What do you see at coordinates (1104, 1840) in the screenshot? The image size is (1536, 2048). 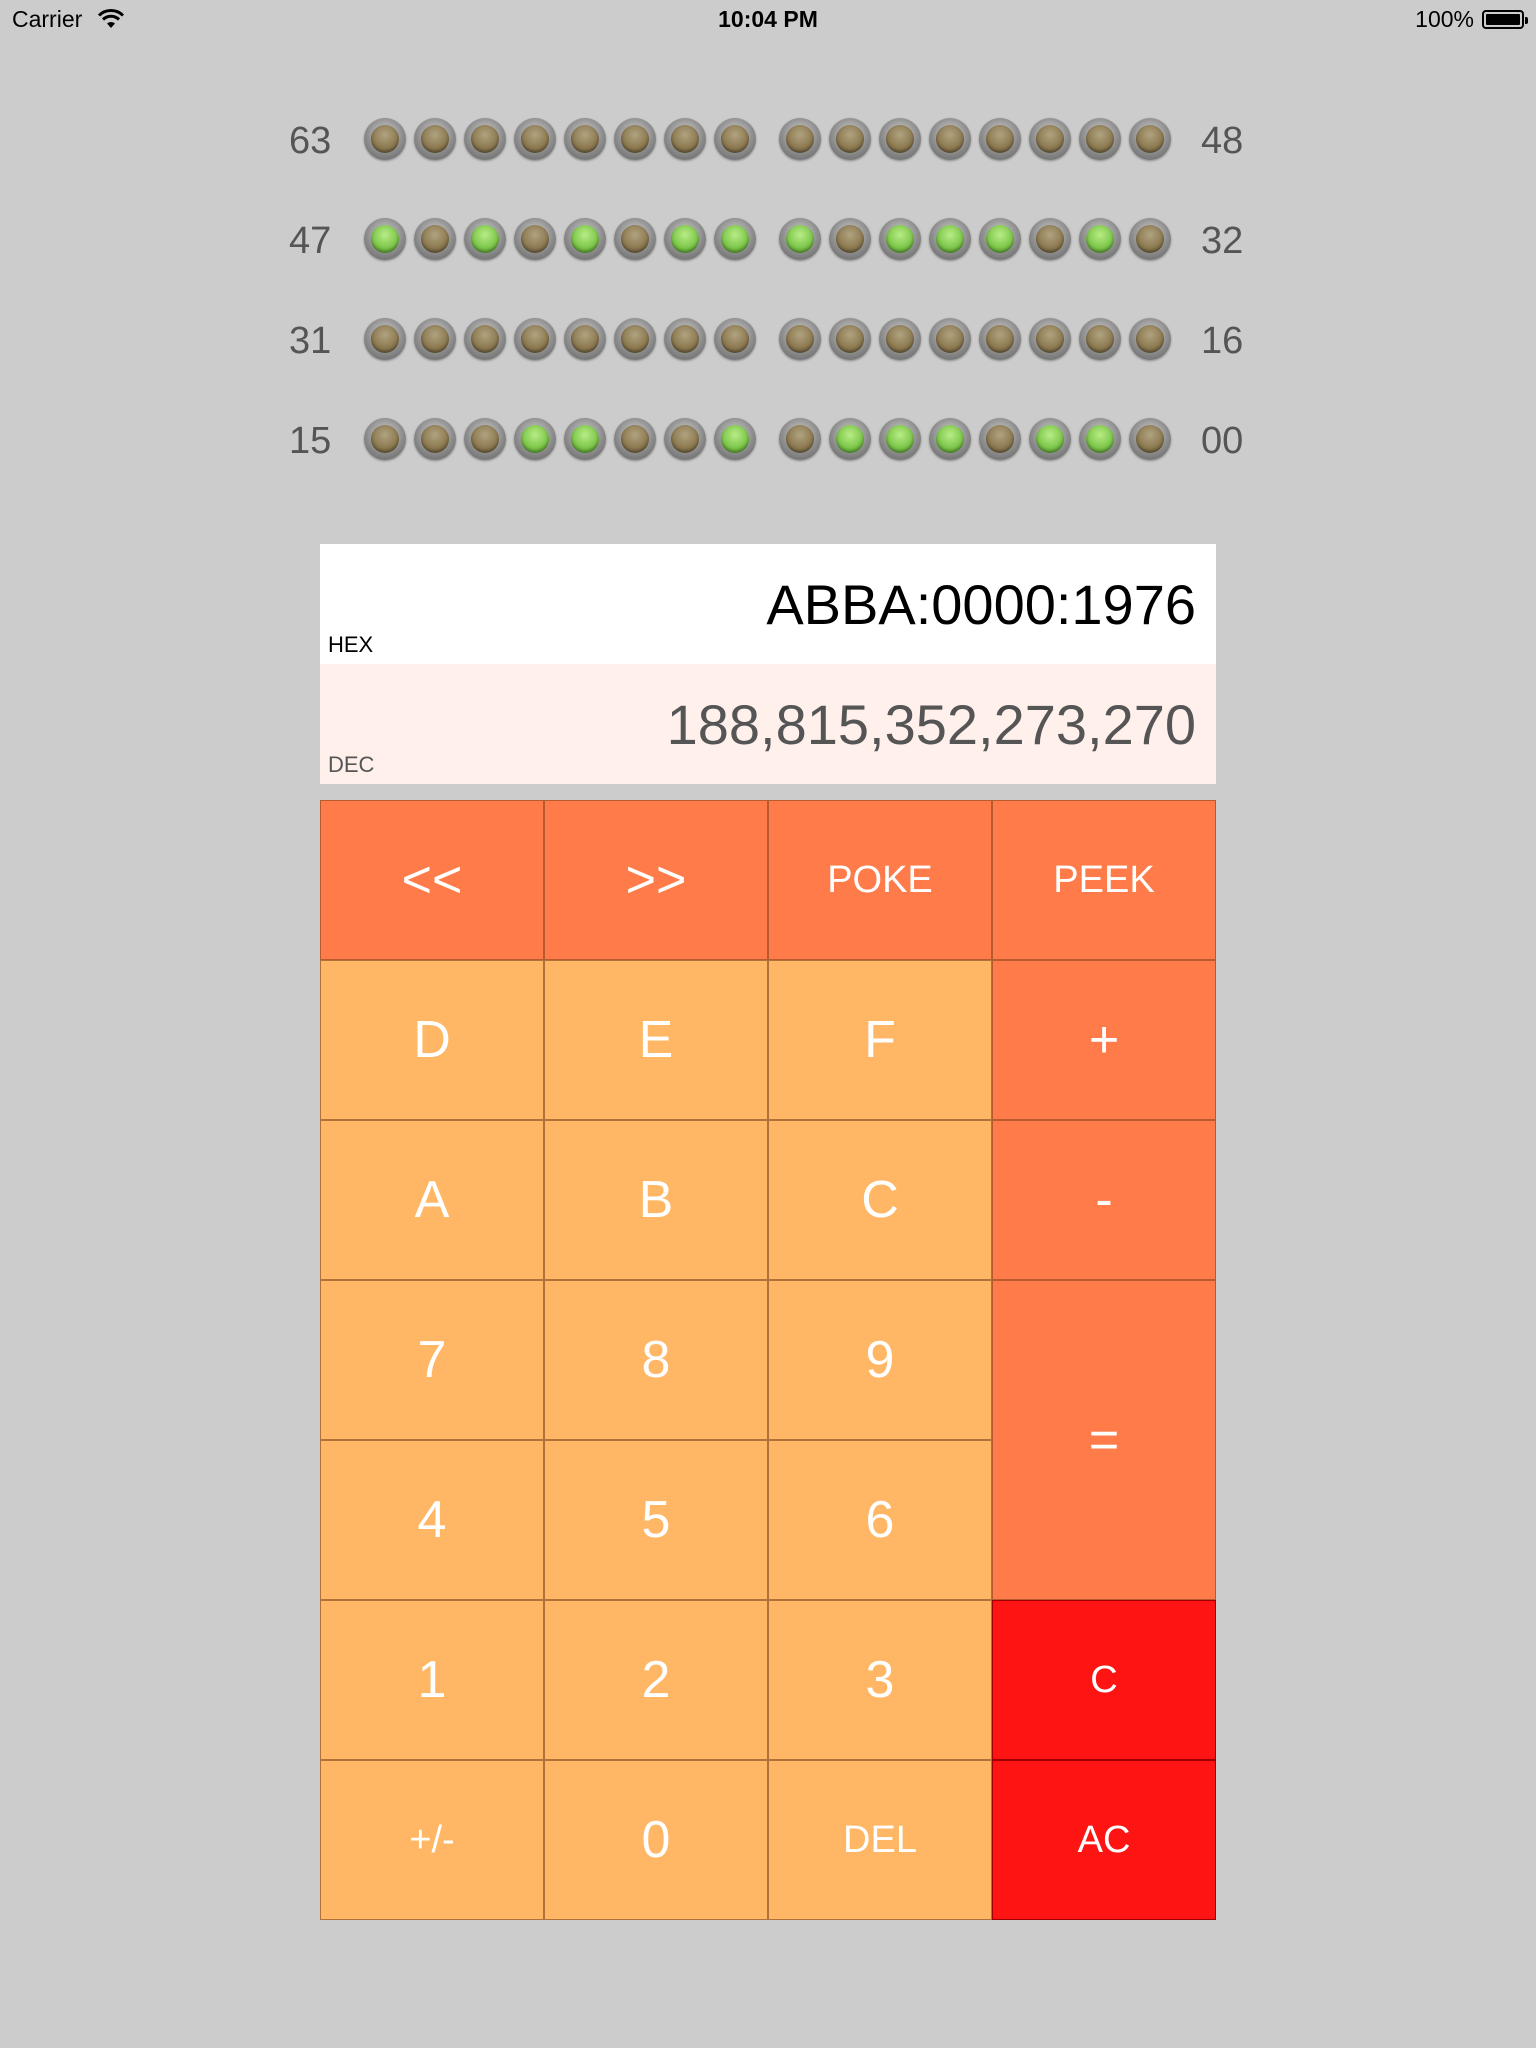 I see `all-clear-button: AC` at bounding box center [1104, 1840].